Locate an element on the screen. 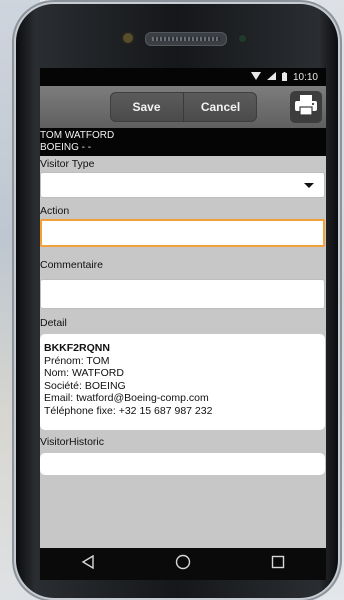  action-label: Action is located at coordinates (55, 211).